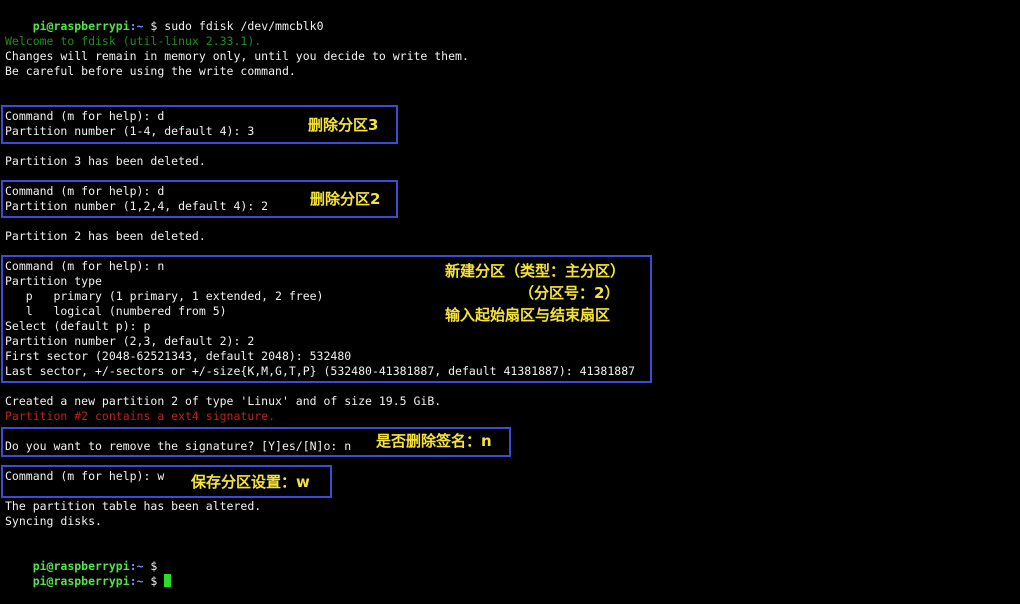  Describe the element at coordinates (250, 482) in the screenshot. I see `annotation-save-settings: 保存分区设置：w` at that location.